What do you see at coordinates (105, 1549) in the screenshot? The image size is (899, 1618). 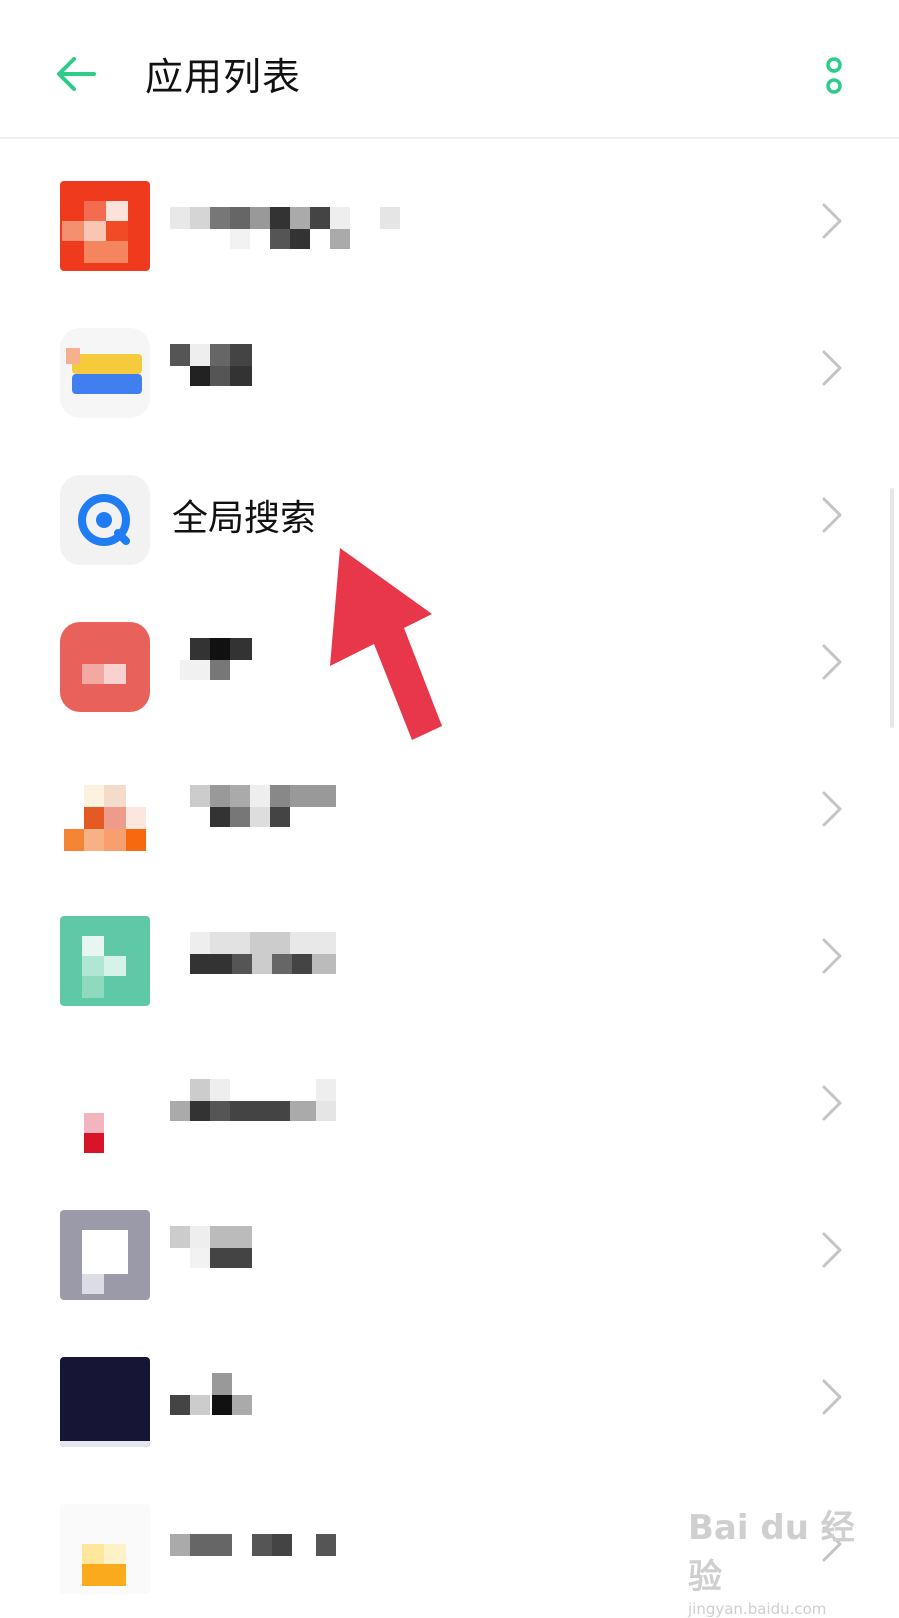 I see `app-icon-yellow` at bounding box center [105, 1549].